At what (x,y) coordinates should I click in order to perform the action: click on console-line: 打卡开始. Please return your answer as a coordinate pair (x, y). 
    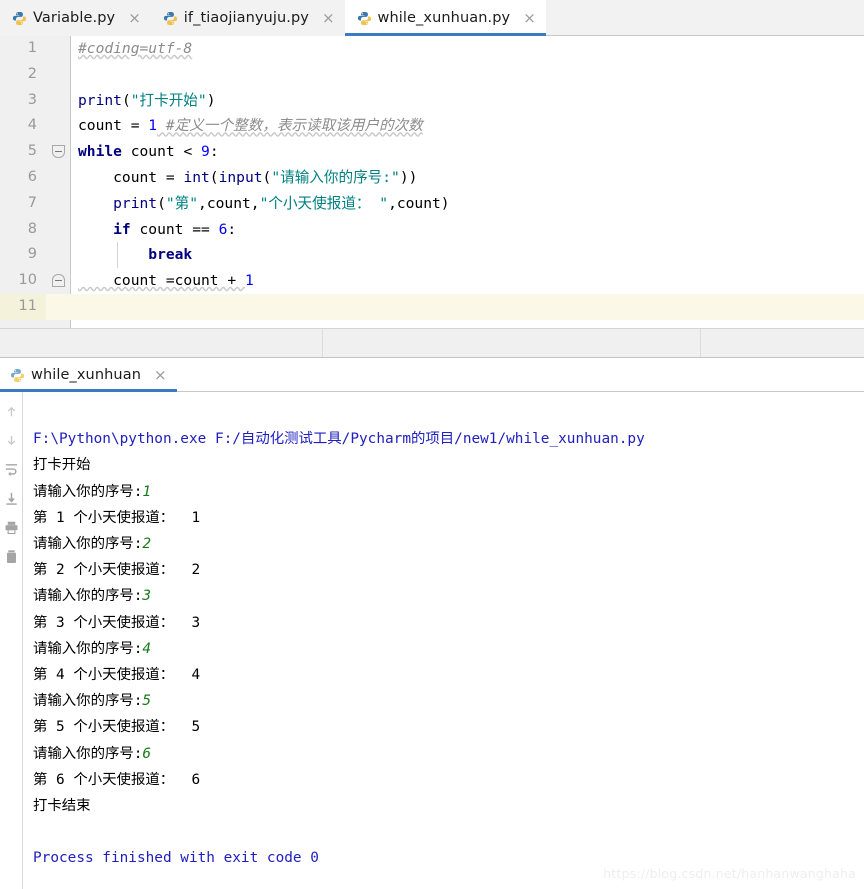
    Looking at the image, I should click on (62, 465).